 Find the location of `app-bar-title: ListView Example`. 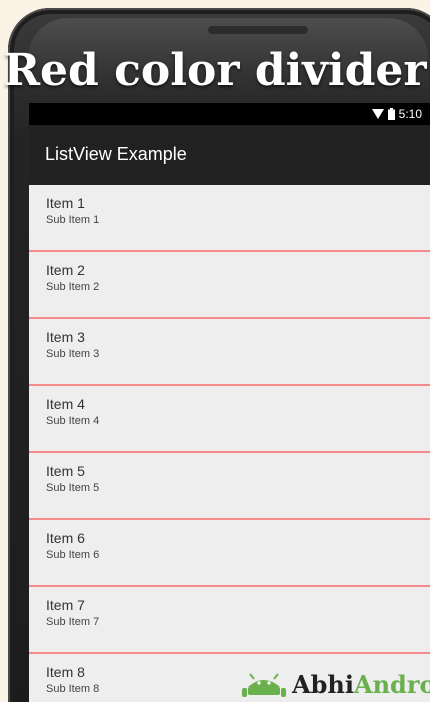

app-bar-title: ListView Example is located at coordinates (116, 154).